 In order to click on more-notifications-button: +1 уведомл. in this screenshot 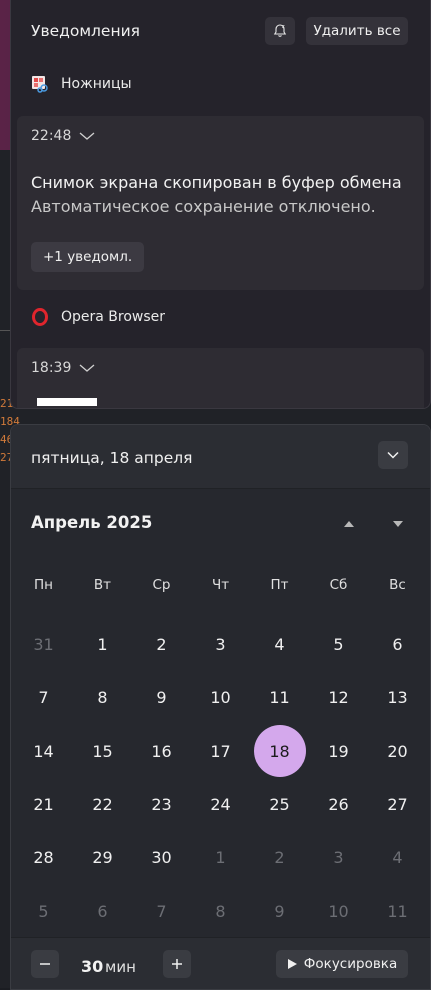, I will do `click(88, 257)`.